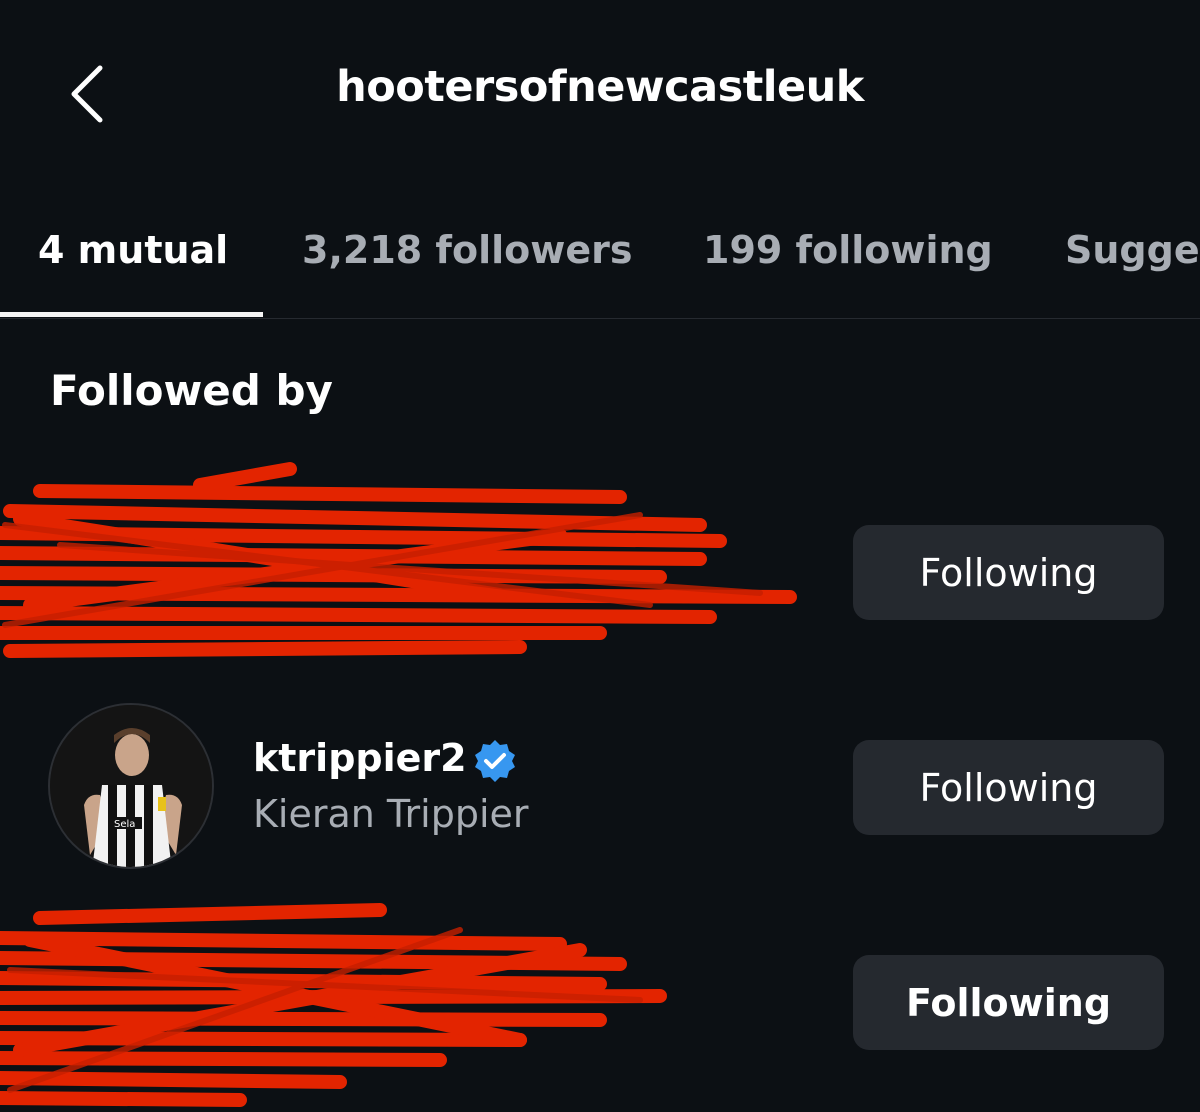 The width and height of the screenshot is (1200, 1112). I want to click on full-name: Kieran Trippier, so click(391, 814).